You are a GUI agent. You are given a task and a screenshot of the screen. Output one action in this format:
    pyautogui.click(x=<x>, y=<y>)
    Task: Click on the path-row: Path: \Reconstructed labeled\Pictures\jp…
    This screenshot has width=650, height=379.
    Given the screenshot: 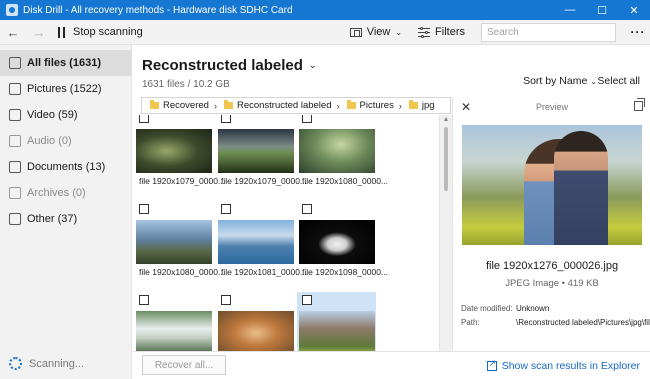 What is the action you would take?
    pyautogui.click(x=555, y=322)
    